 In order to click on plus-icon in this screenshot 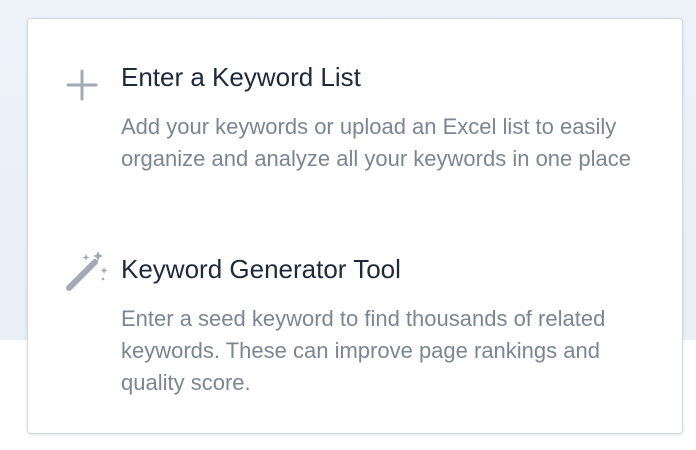, I will do `click(82, 85)`.